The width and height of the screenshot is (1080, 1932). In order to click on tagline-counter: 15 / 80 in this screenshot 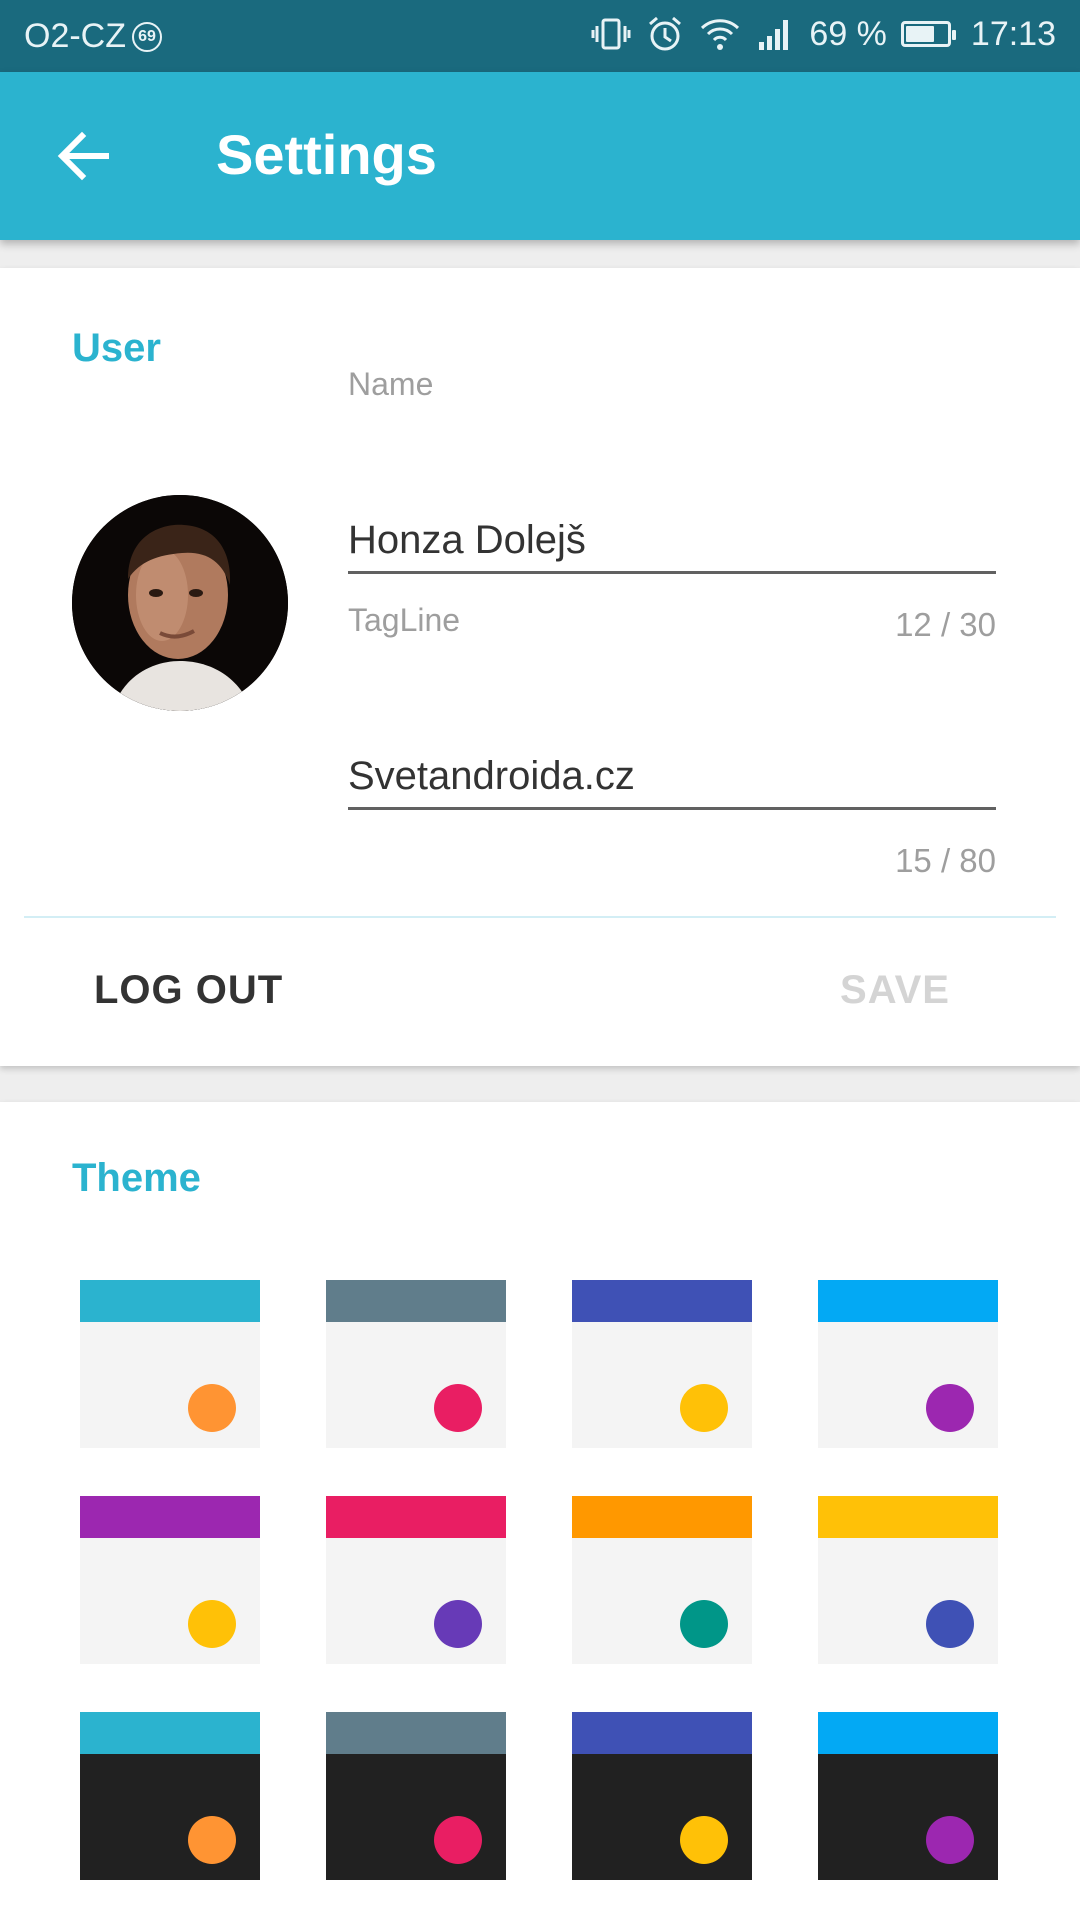, I will do `click(945, 860)`.